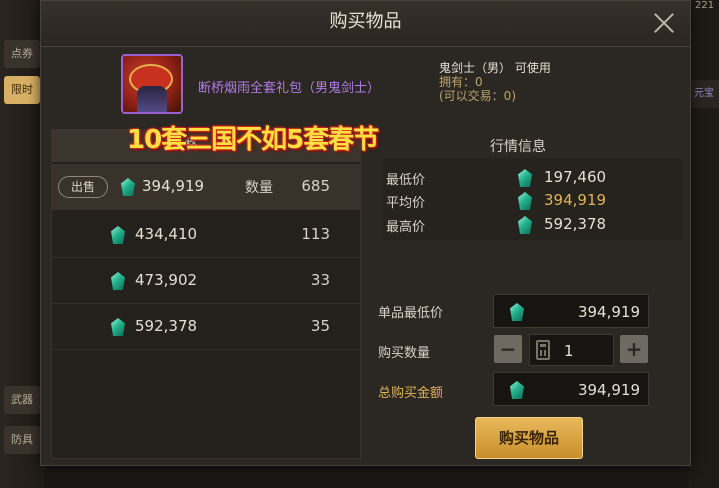 This screenshot has height=488, width=719. What do you see at coordinates (315, 234) in the screenshot?
I see `listing-qty: 113` at bounding box center [315, 234].